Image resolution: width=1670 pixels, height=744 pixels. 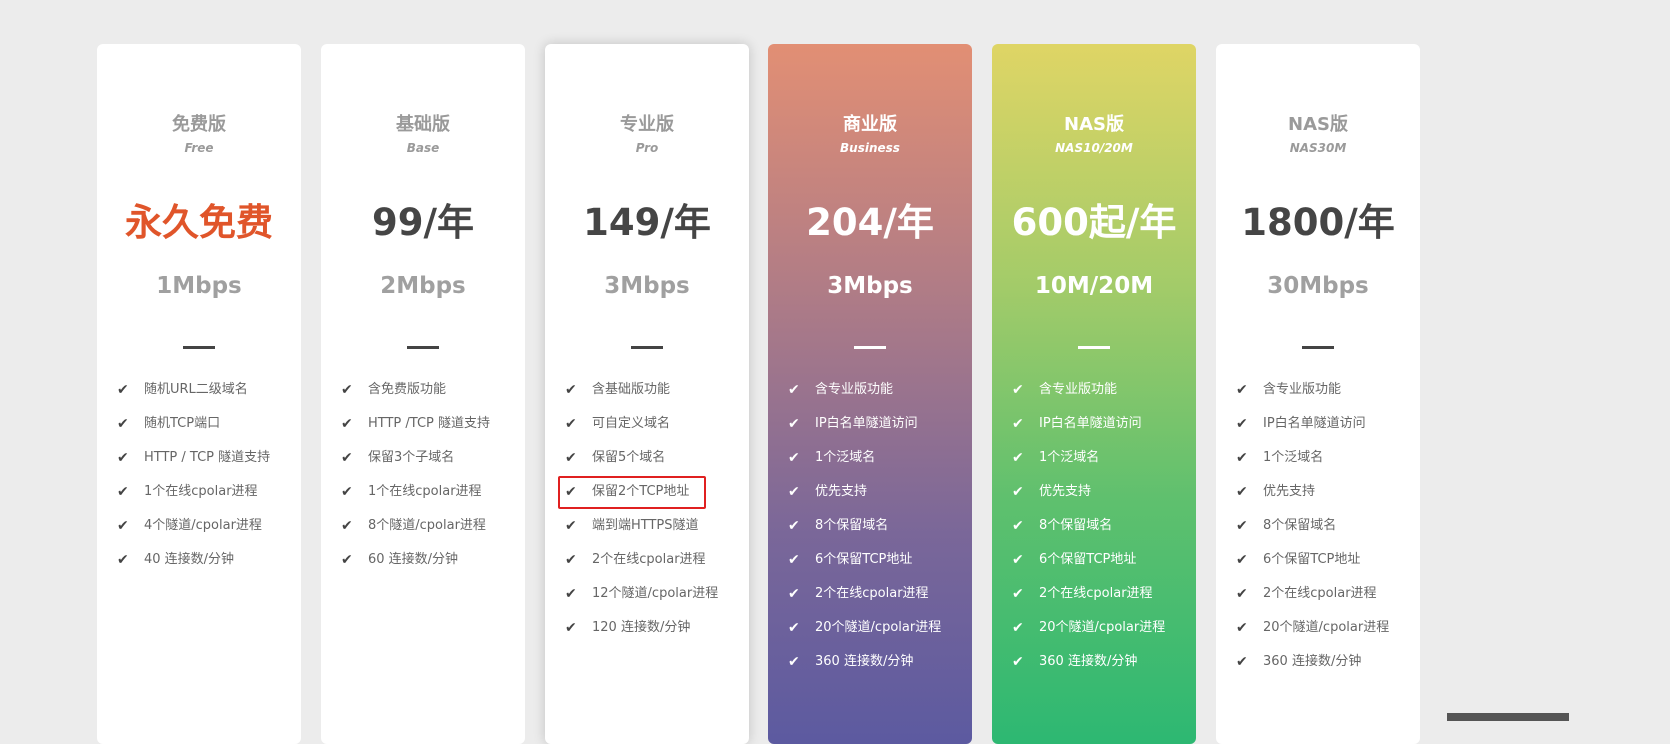 I want to click on feature-label: 60 连接数/分钟, so click(x=413, y=559).